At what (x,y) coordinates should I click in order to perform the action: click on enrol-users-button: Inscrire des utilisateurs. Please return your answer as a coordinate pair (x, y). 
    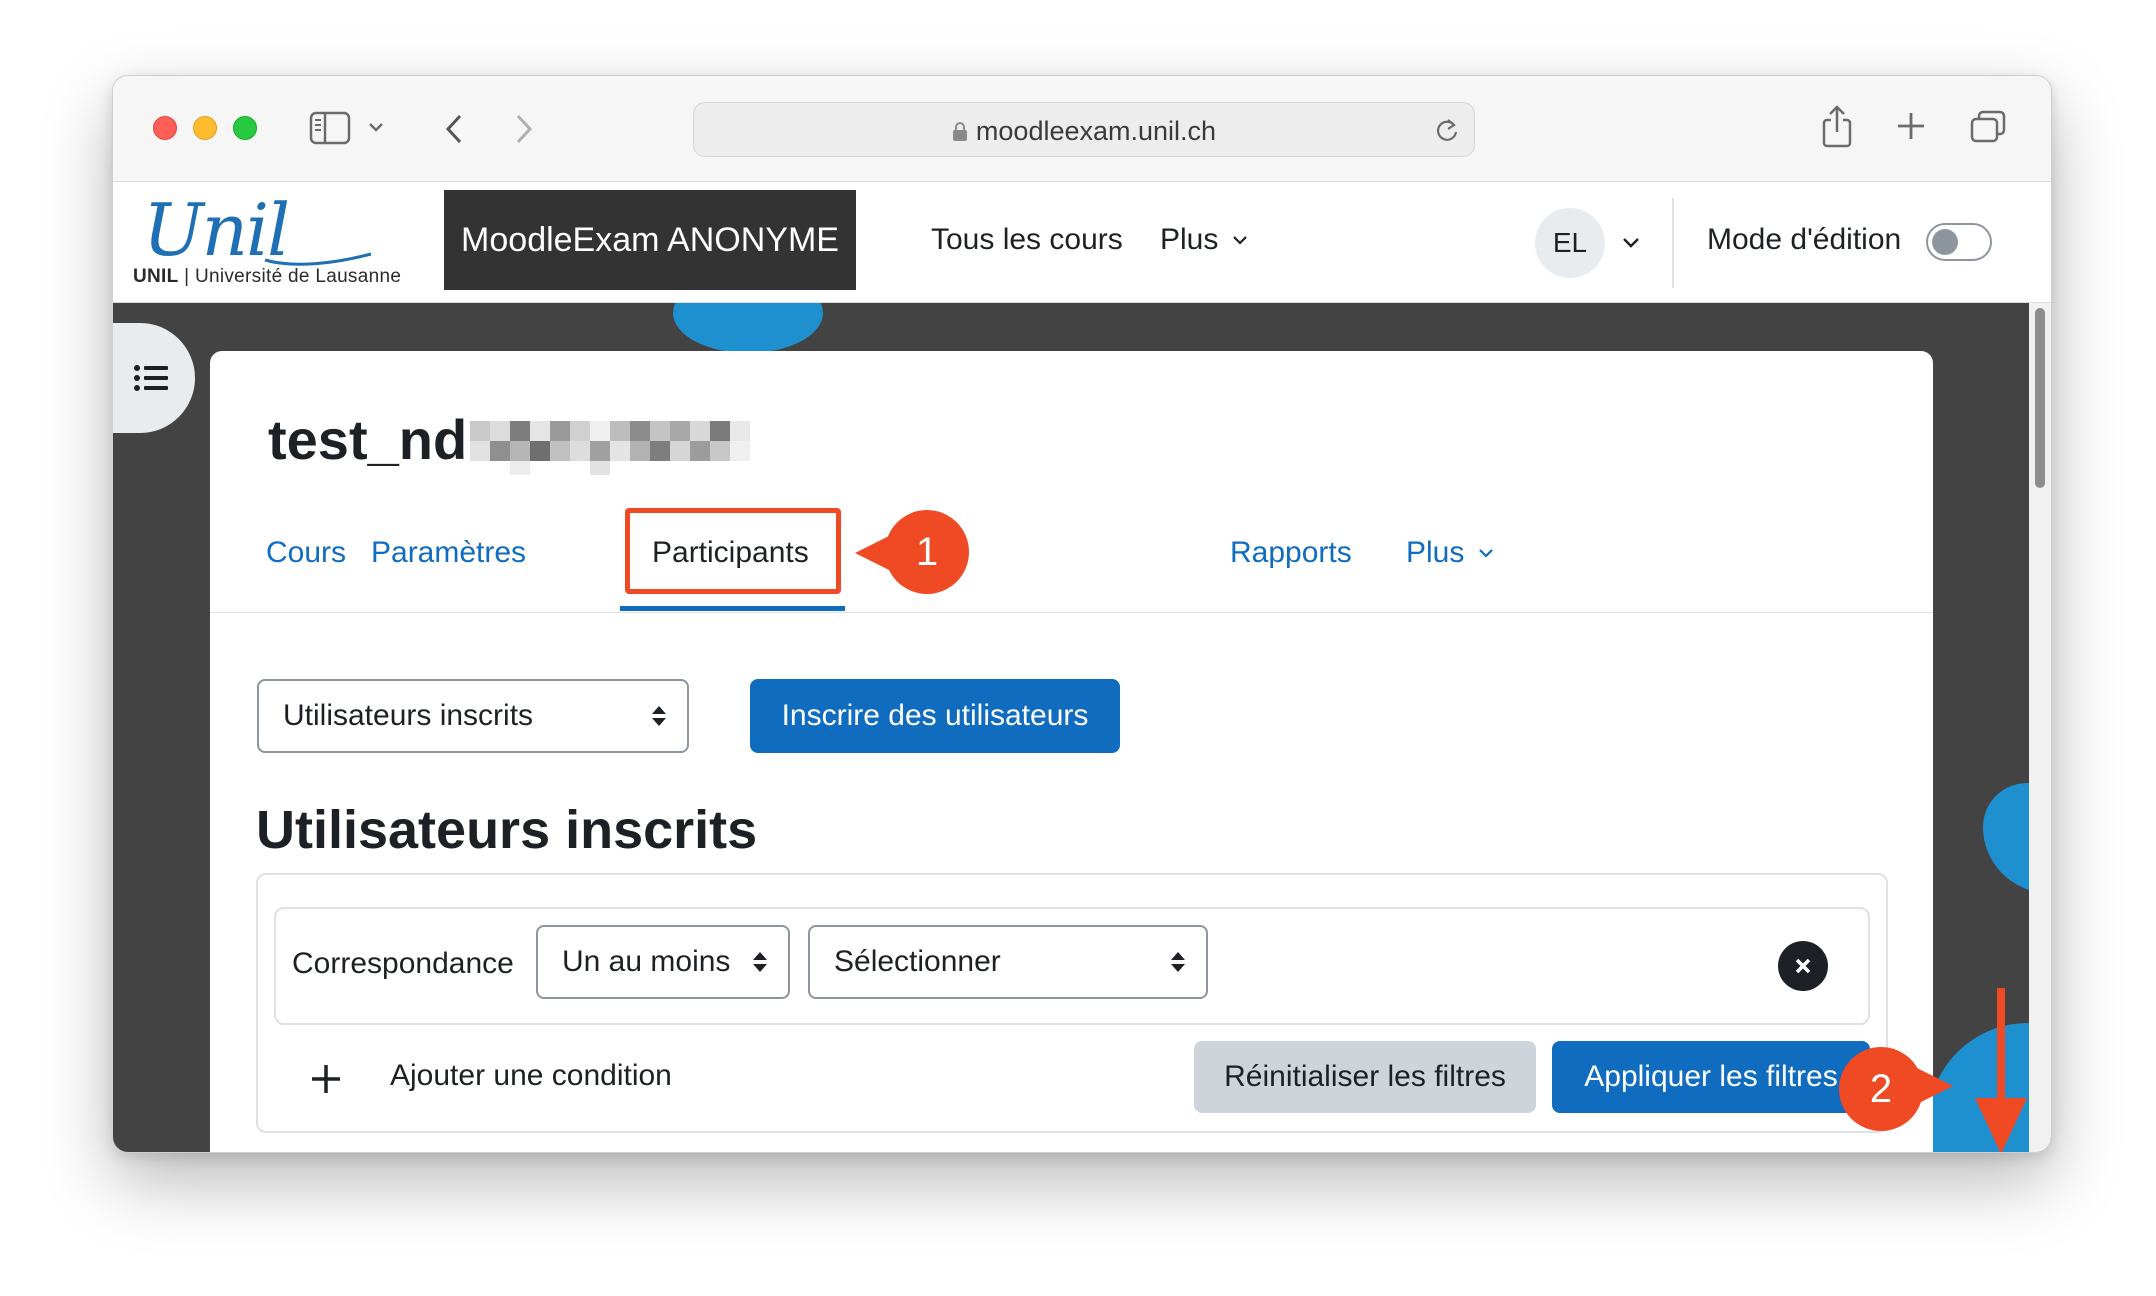
    Looking at the image, I should click on (935, 716).